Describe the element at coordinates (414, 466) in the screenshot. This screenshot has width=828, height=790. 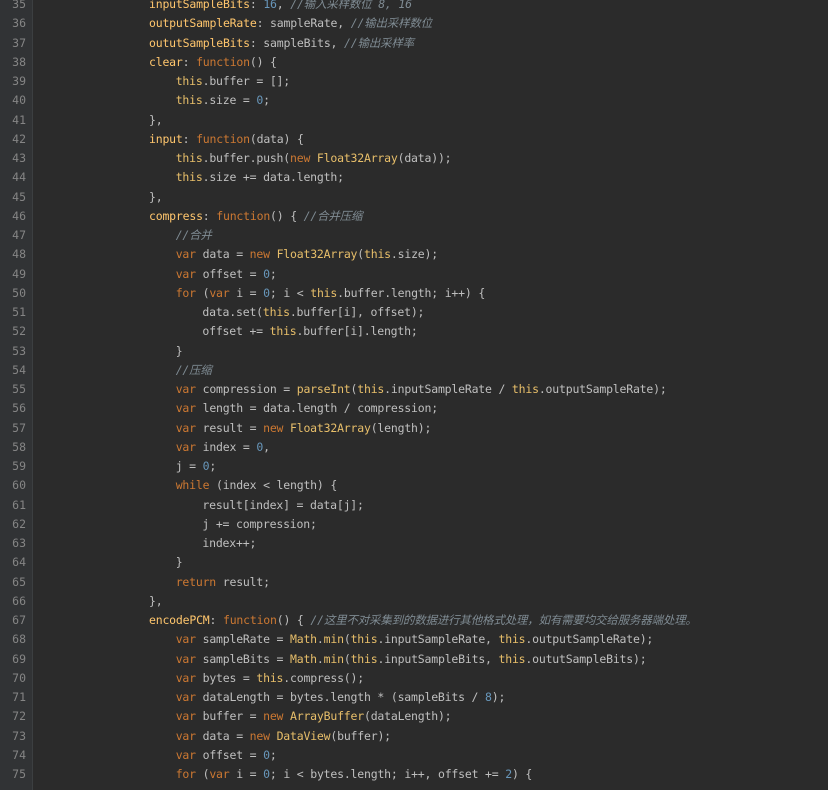
I see `code-line: 59 j = 0;` at that location.